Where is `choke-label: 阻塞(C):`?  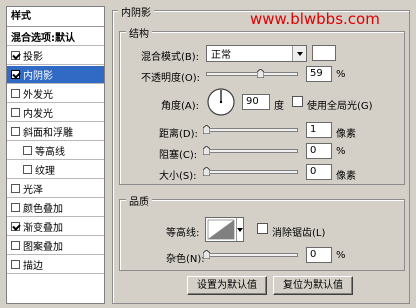
choke-label: 阻塞(C): is located at coordinates (178, 155).